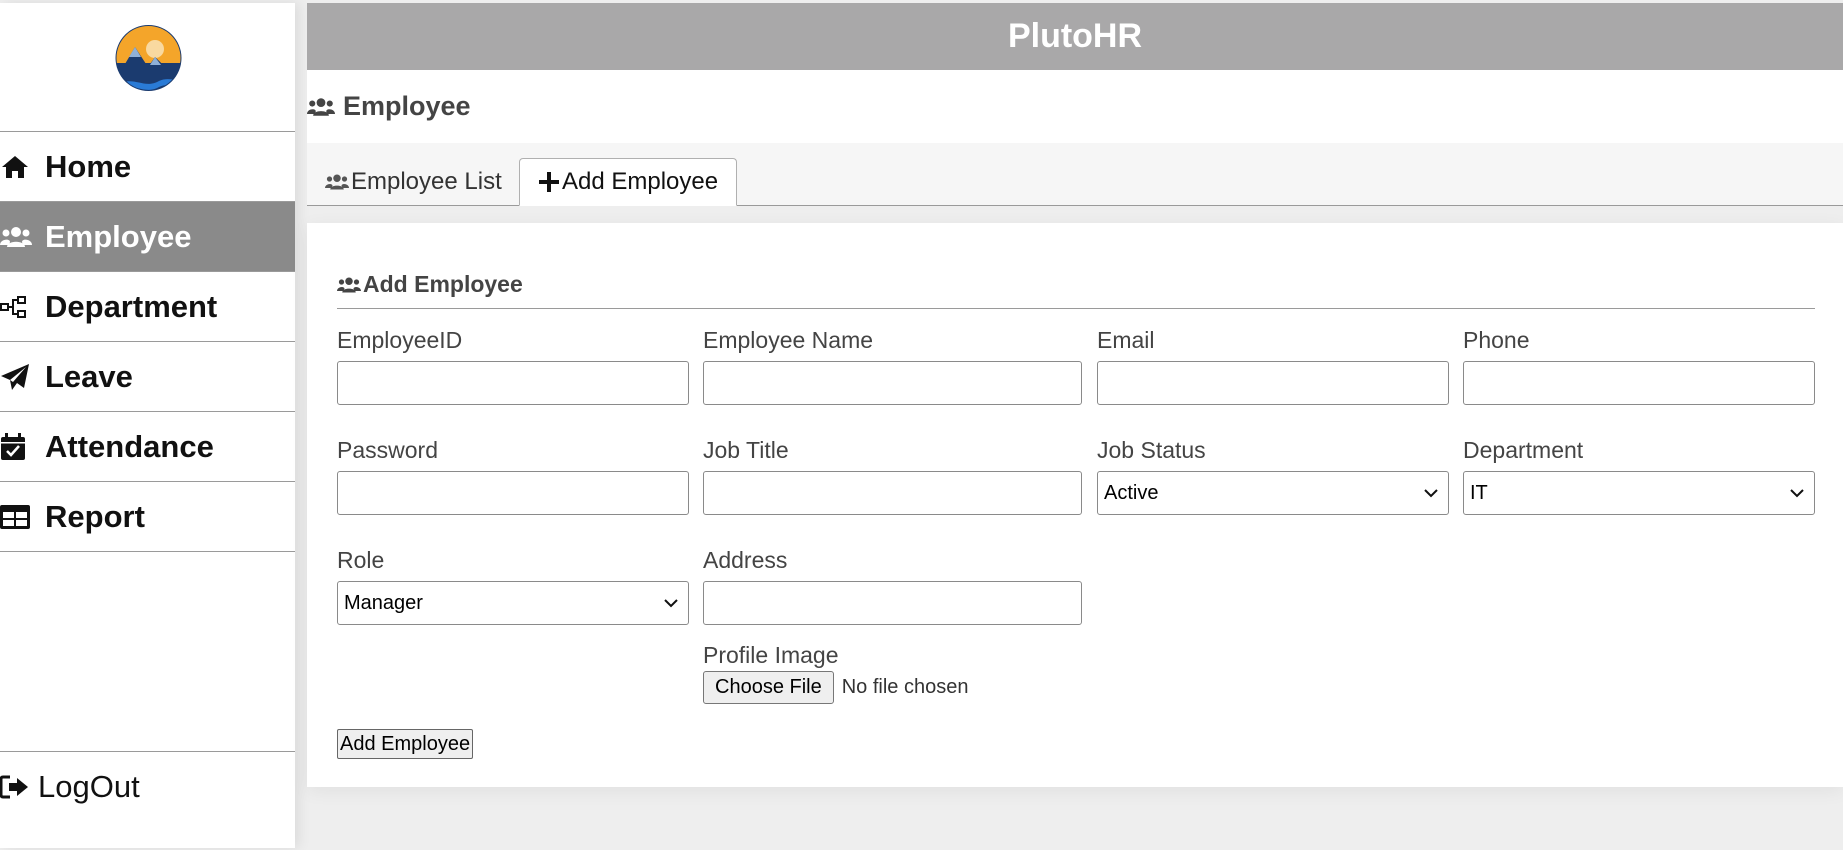 This screenshot has height=850, width=1843. What do you see at coordinates (22, 167) in the screenshot?
I see `home-icon` at bounding box center [22, 167].